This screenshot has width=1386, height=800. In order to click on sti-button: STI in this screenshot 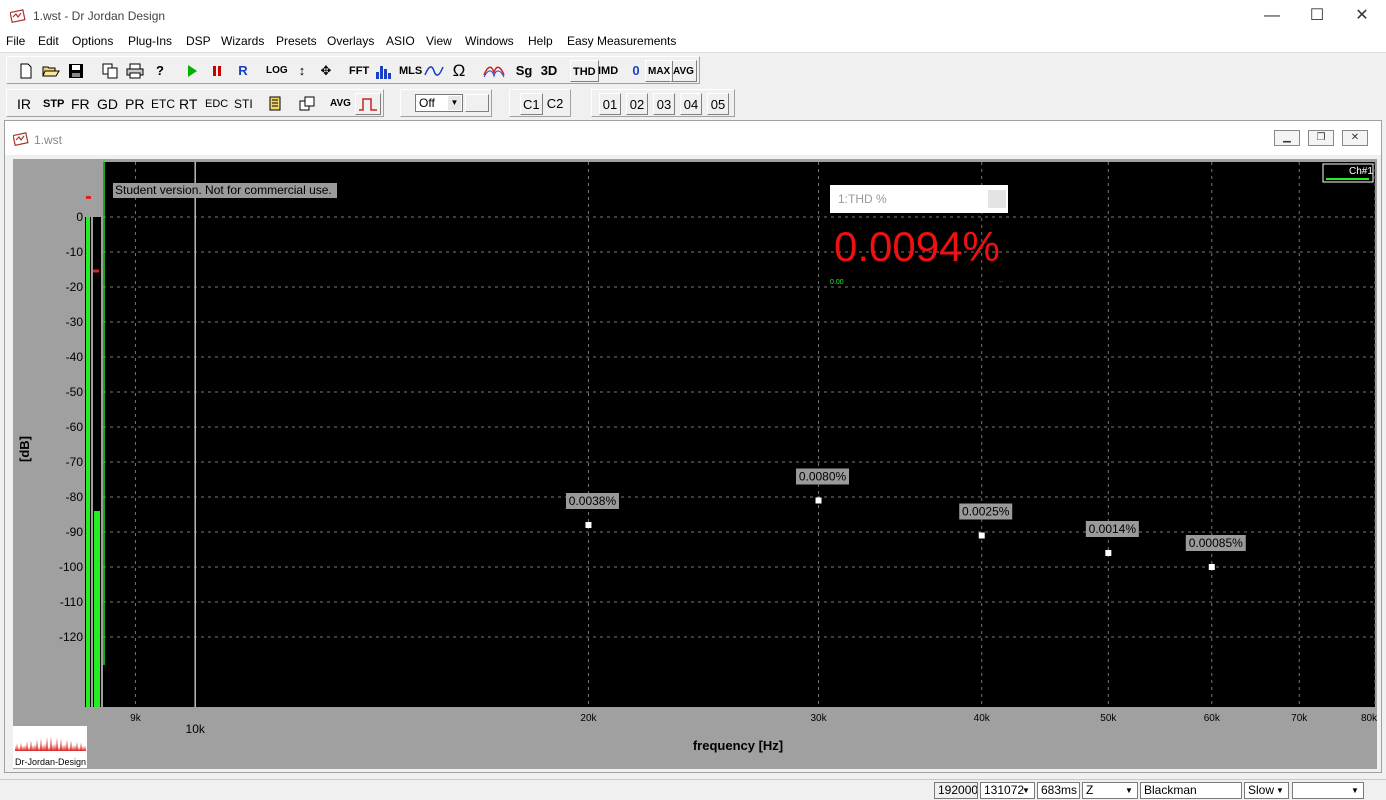, I will do `click(243, 104)`.